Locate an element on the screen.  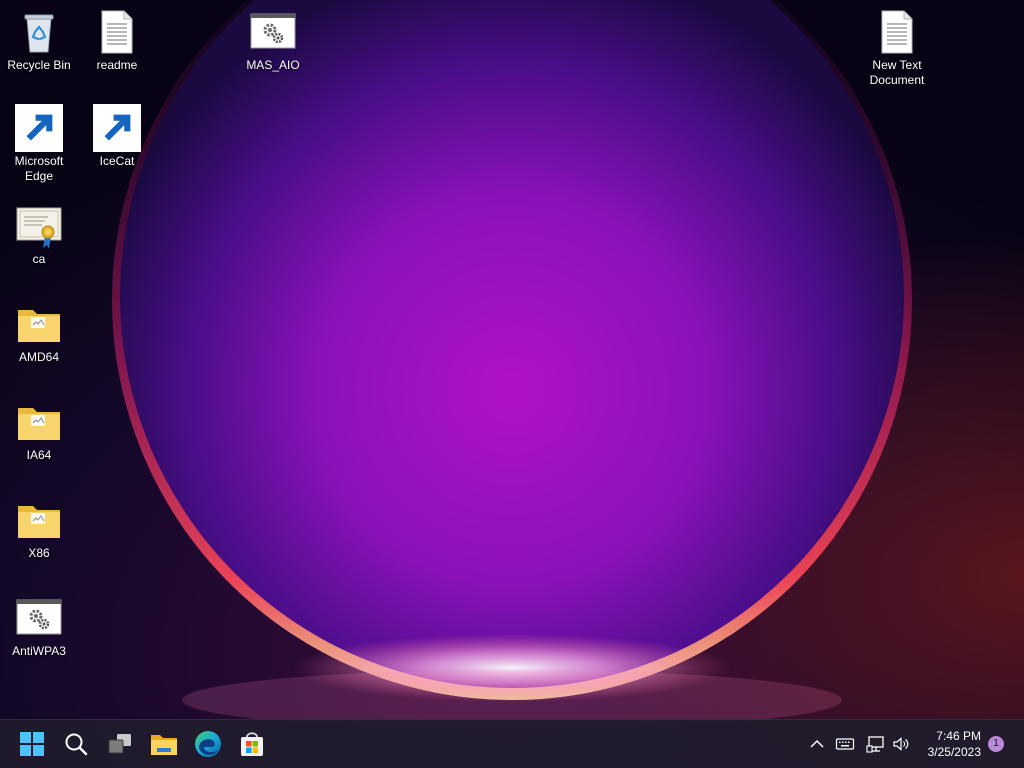
start-button is located at coordinates (32, 744).